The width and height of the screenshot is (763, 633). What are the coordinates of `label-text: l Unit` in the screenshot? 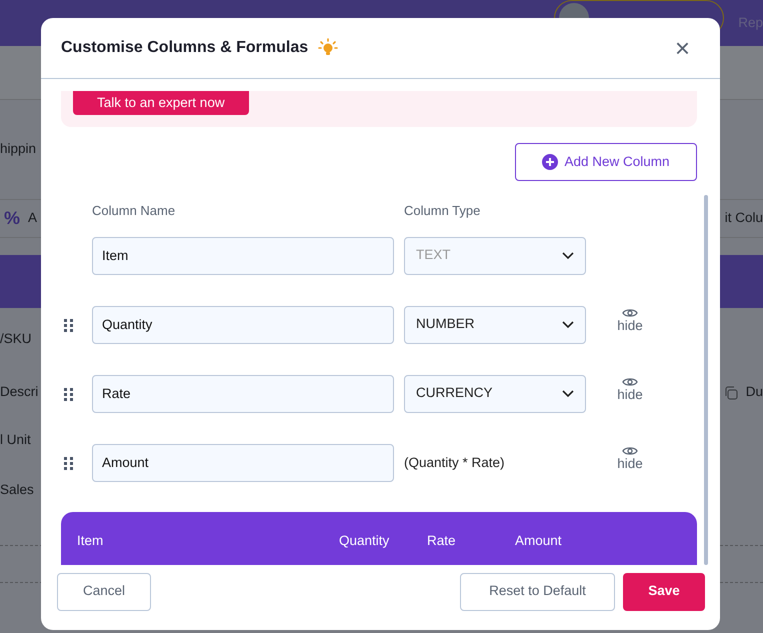 It's located at (15, 439).